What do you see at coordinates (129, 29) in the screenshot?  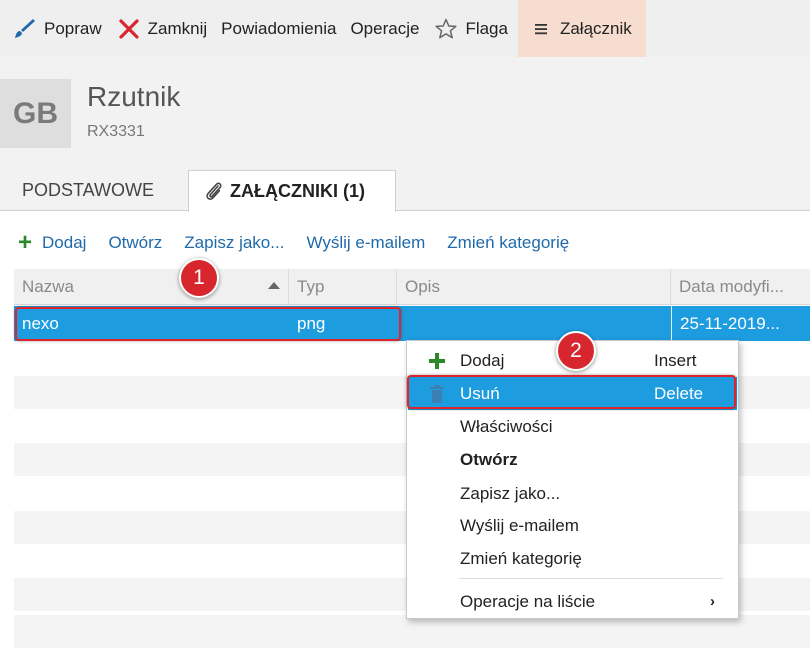 I see `close-icon` at bounding box center [129, 29].